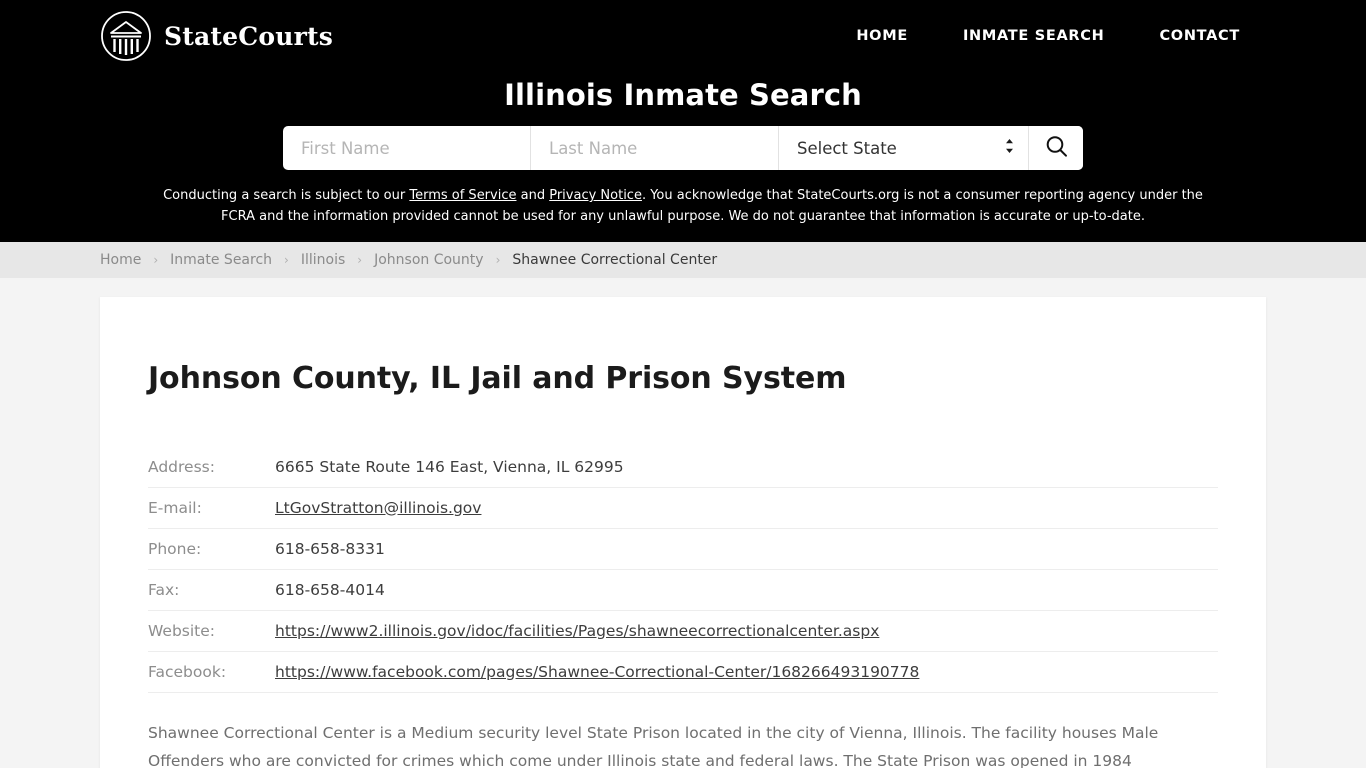 This screenshot has width=1366, height=768. What do you see at coordinates (181, 466) in the screenshot?
I see `row-label-address: Address:` at bounding box center [181, 466].